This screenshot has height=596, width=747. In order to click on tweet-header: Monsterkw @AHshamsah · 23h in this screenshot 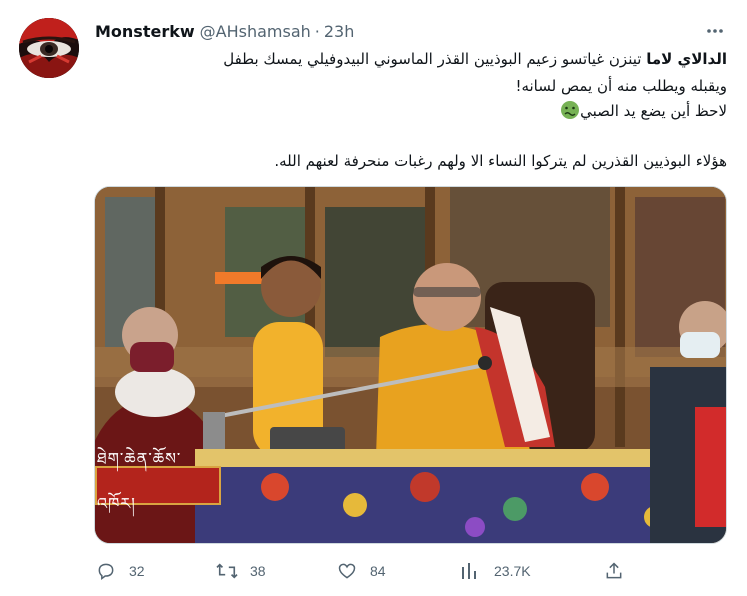, I will do `click(224, 31)`.